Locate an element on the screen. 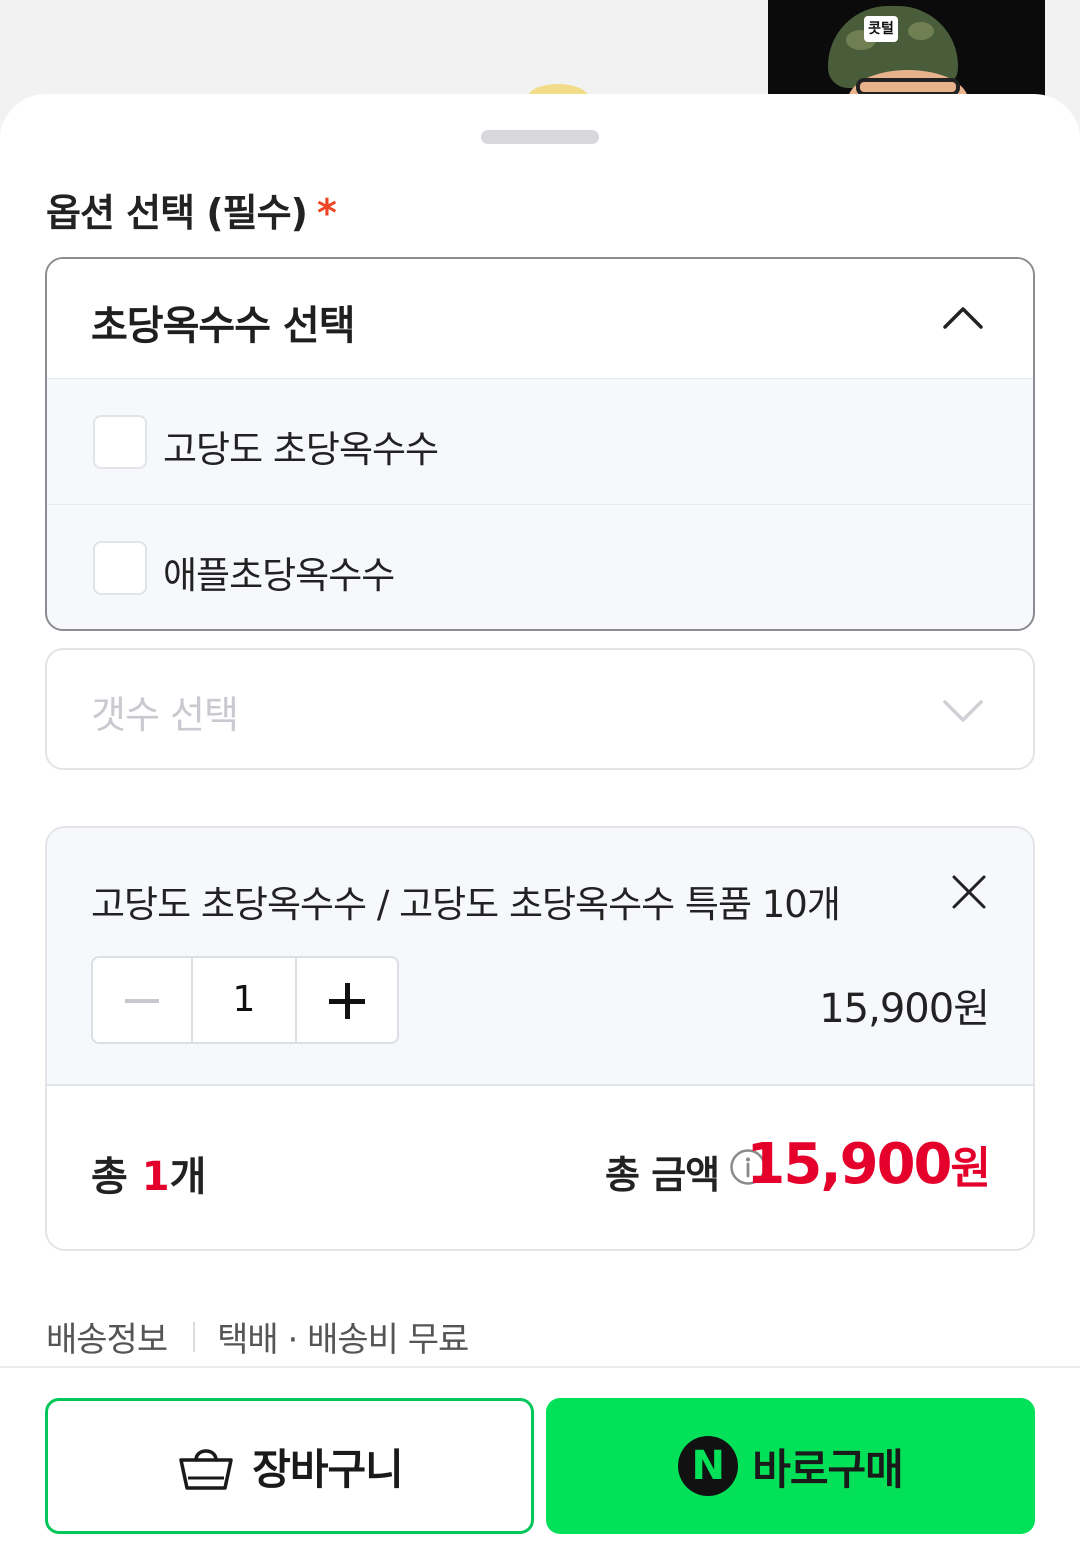 The height and width of the screenshot is (1550, 1080). basket-icon is located at coordinates (206, 1469).